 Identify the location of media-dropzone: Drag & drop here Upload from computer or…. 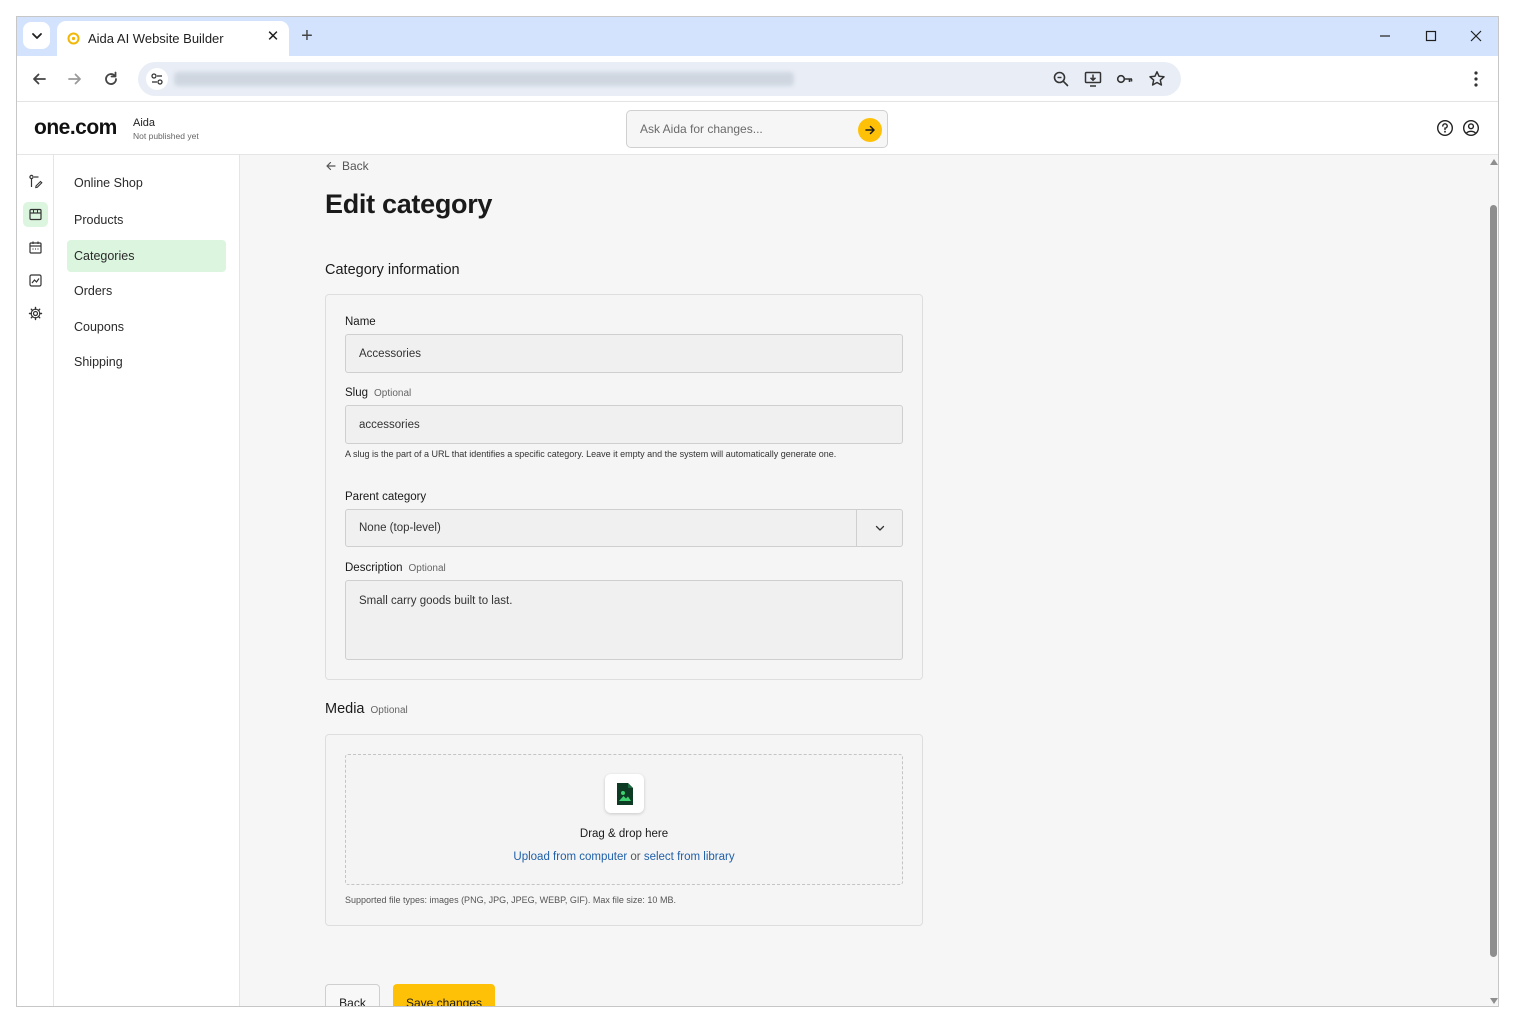
(624, 819).